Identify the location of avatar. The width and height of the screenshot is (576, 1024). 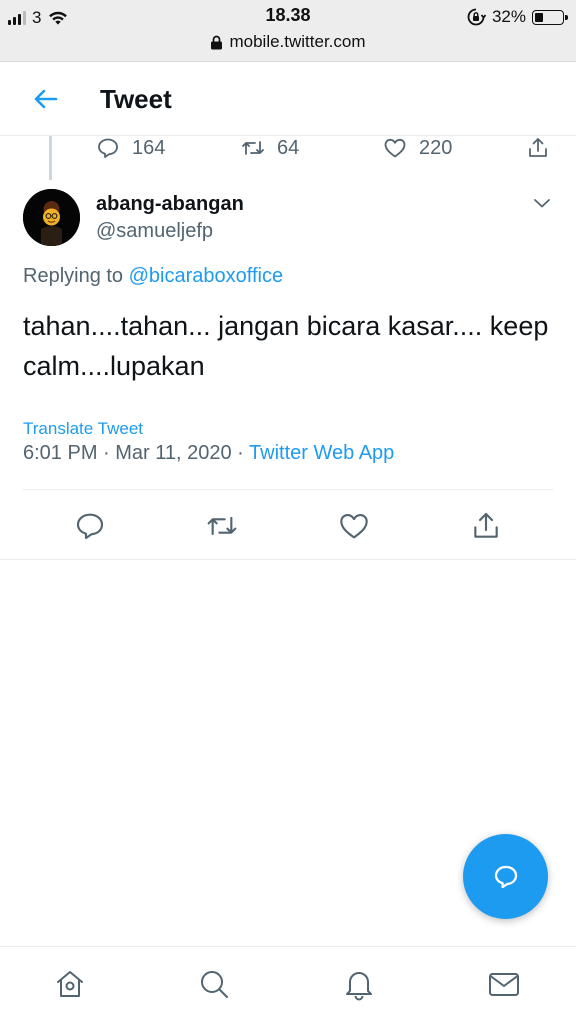
(51, 217).